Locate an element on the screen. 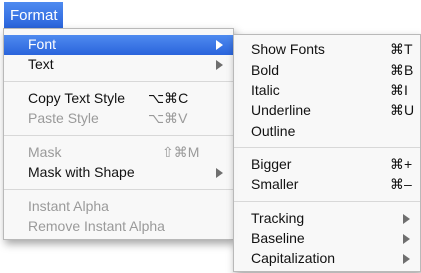  menu-item-remove-instant-alpha-label: Remove Instant Alpha is located at coordinates (96, 226).